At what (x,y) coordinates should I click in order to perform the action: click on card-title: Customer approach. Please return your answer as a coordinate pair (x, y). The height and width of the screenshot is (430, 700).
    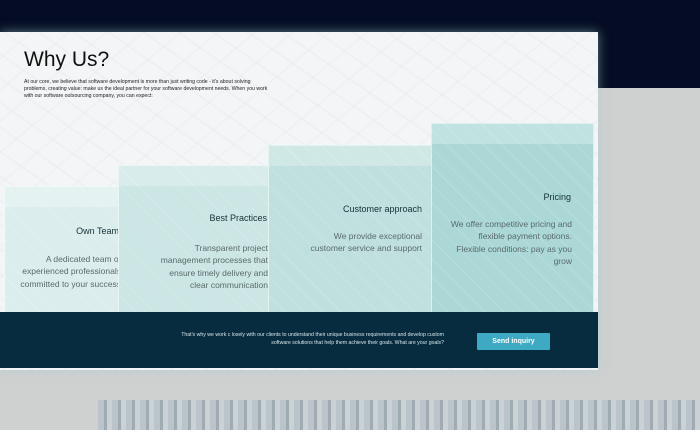
    Looking at the image, I should click on (382, 209).